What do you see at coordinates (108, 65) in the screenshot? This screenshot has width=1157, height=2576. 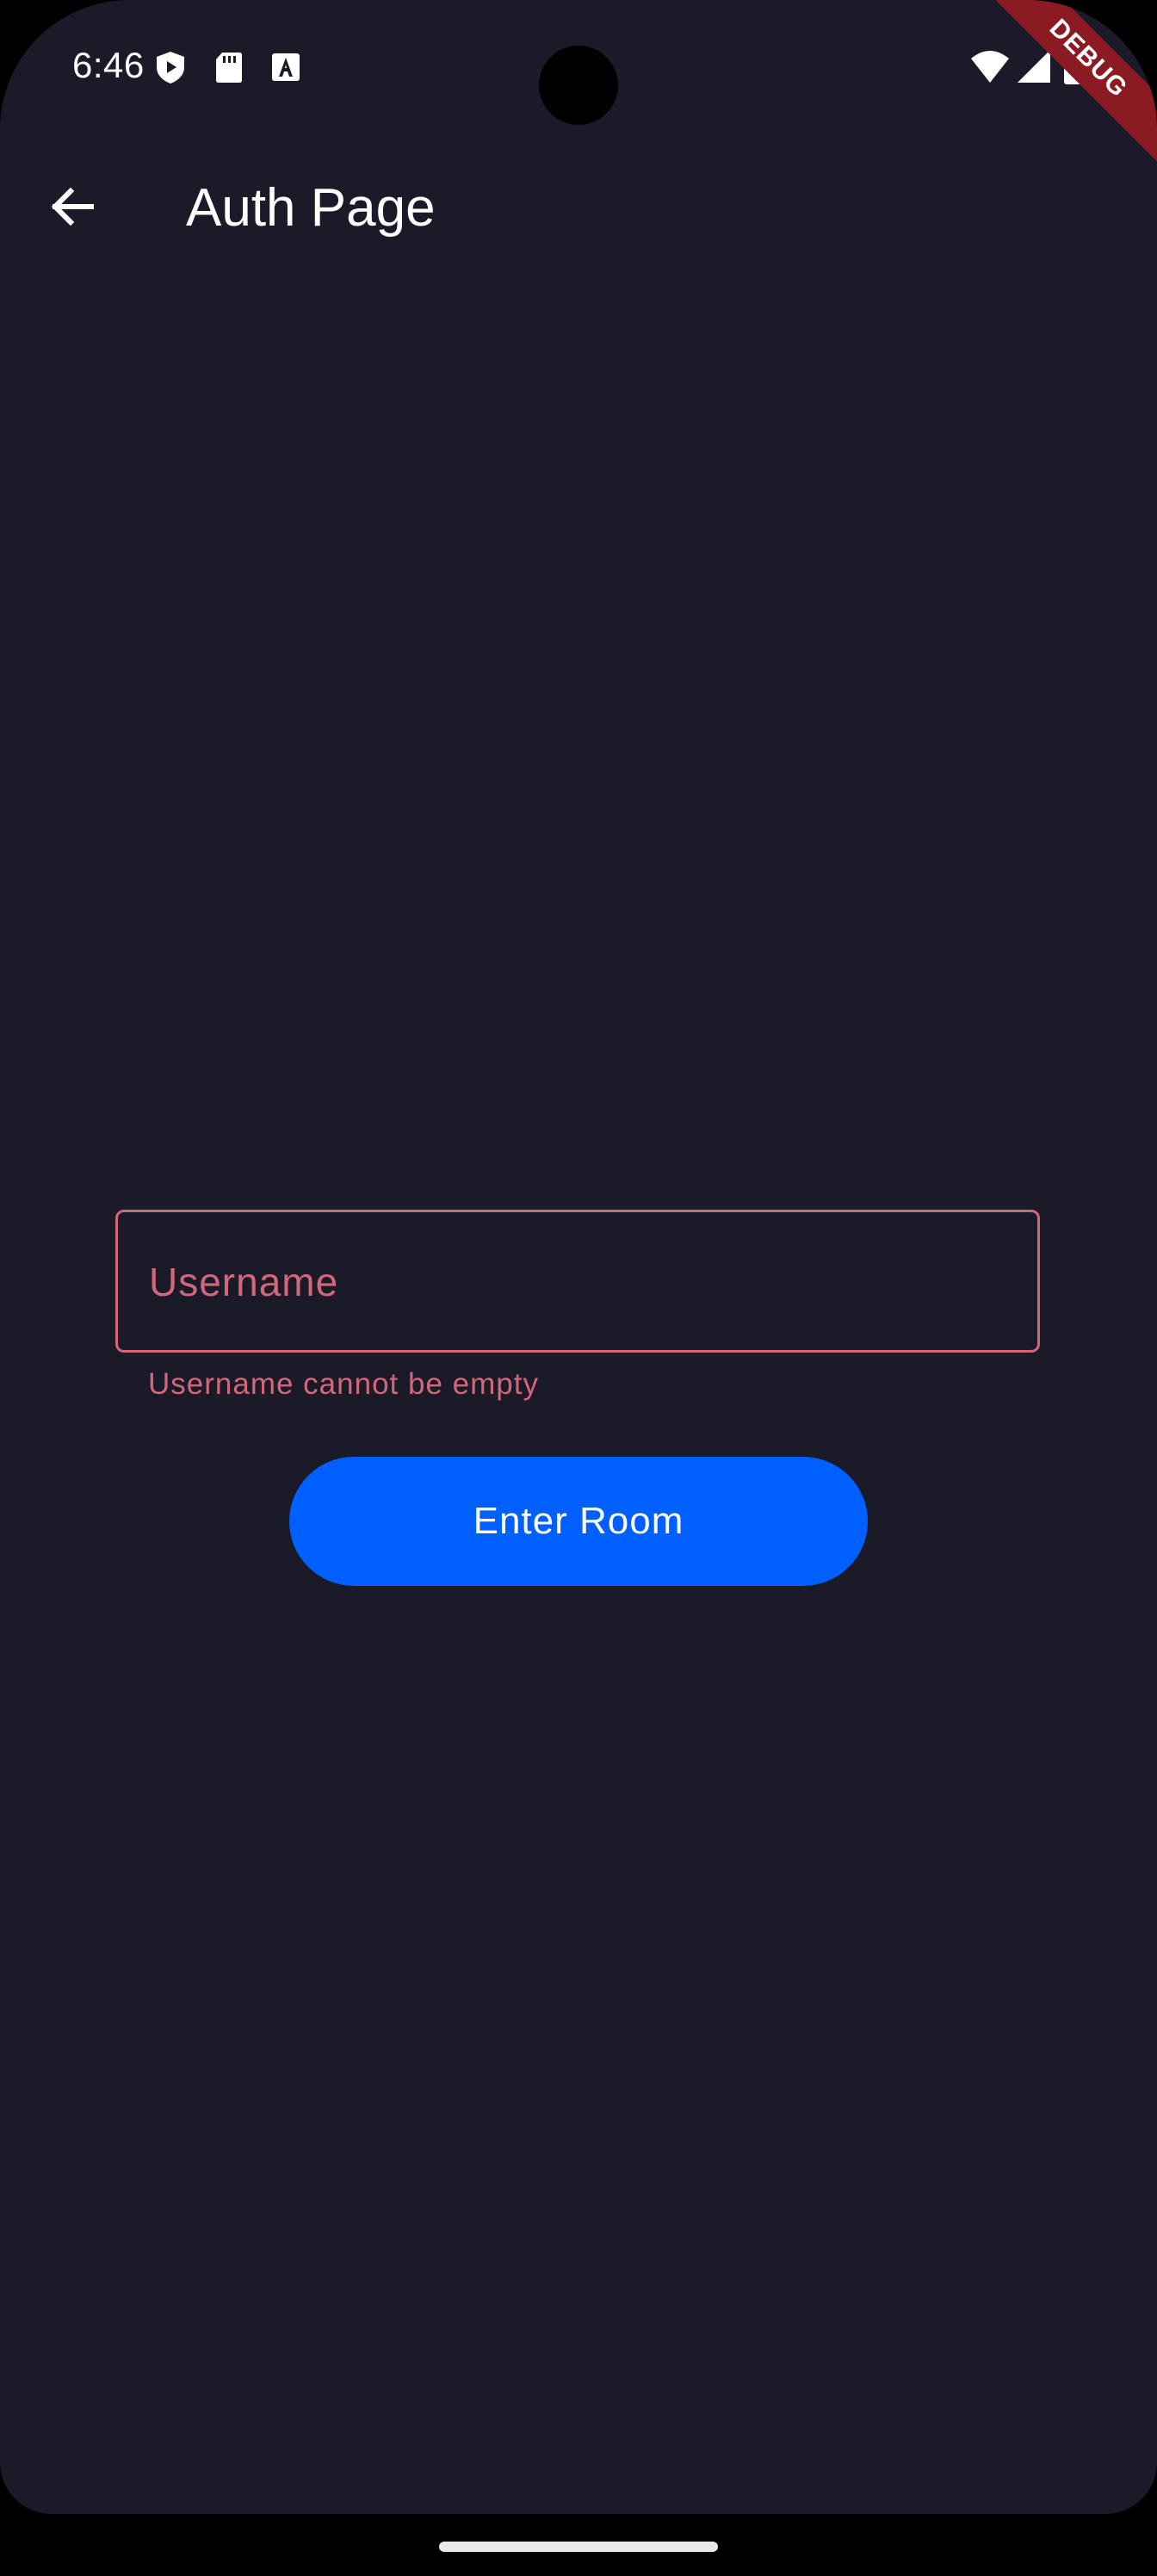 I see `status-time: 6:46` at bounding box center [108, 65].